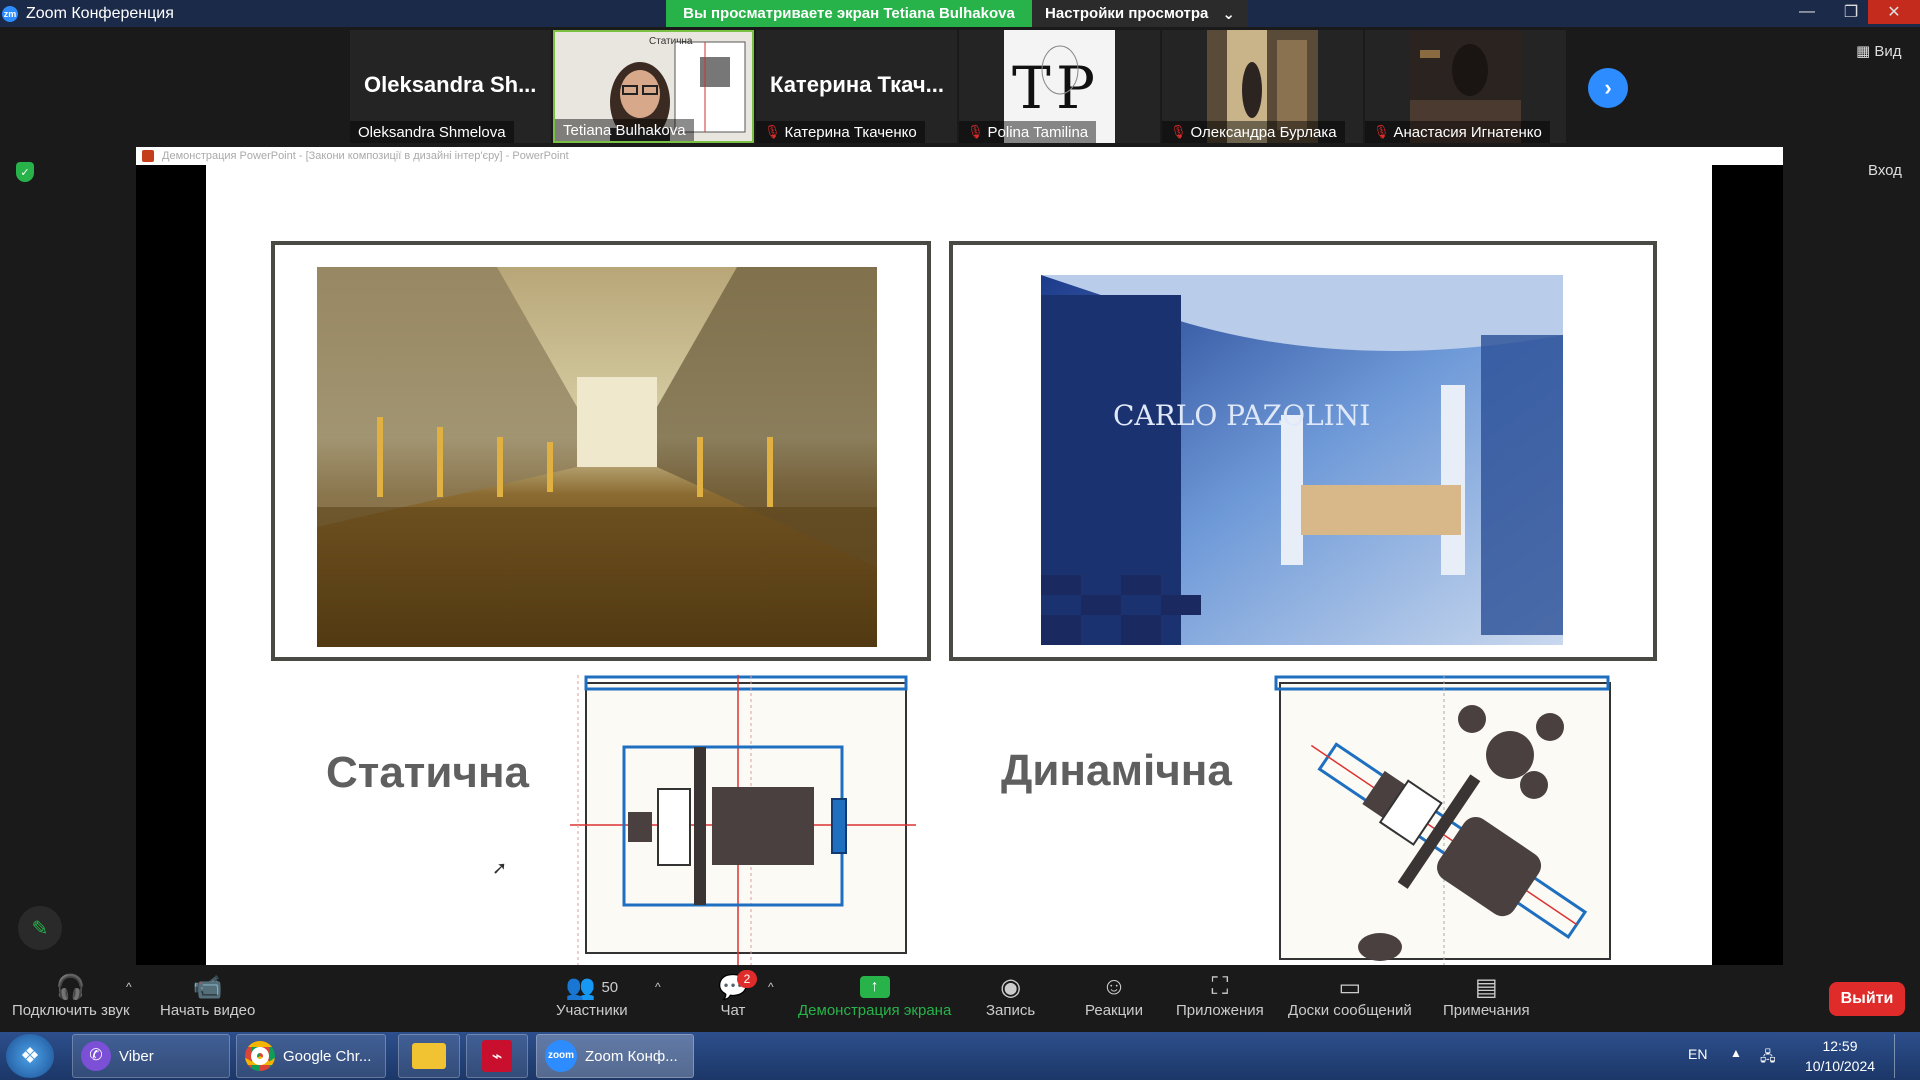 The image size is (1920, 1080). What do you see at coordinates (70, 987) in the screenshot?
I see `headphones-icon: 🎧` at bounding box center [70, 987].